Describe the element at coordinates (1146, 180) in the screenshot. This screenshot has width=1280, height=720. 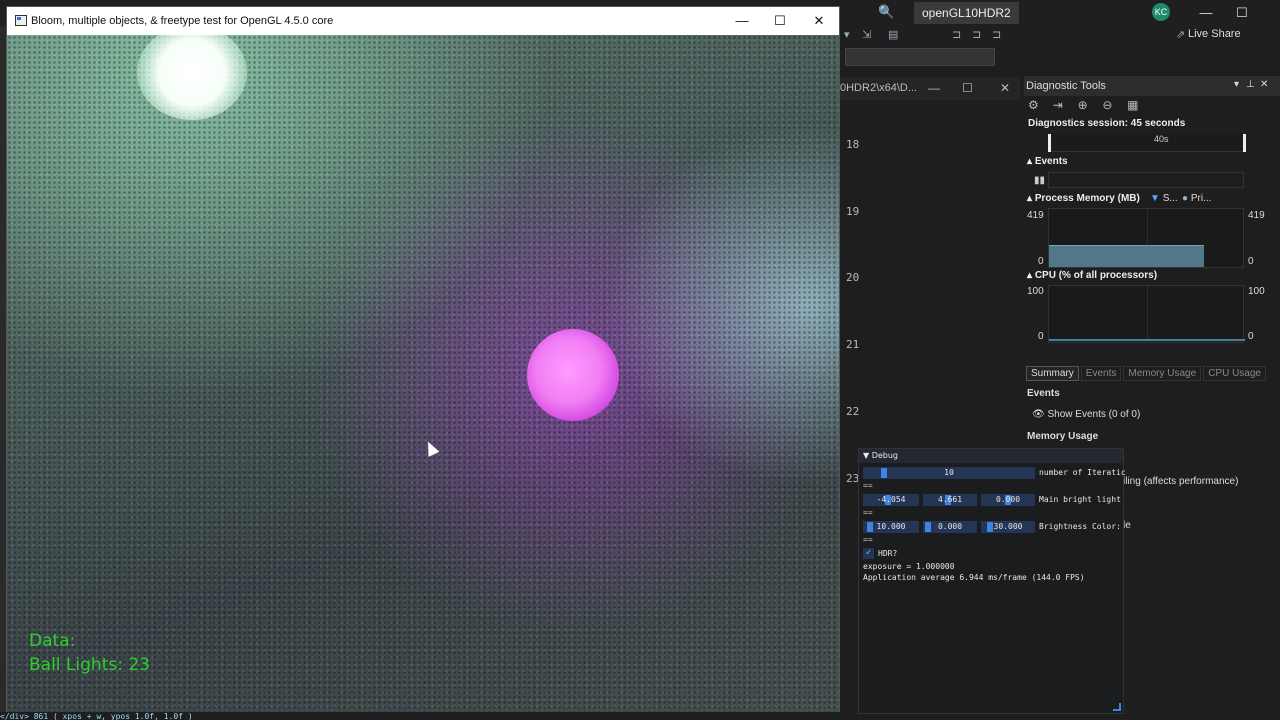
I see `events-track` at that location.